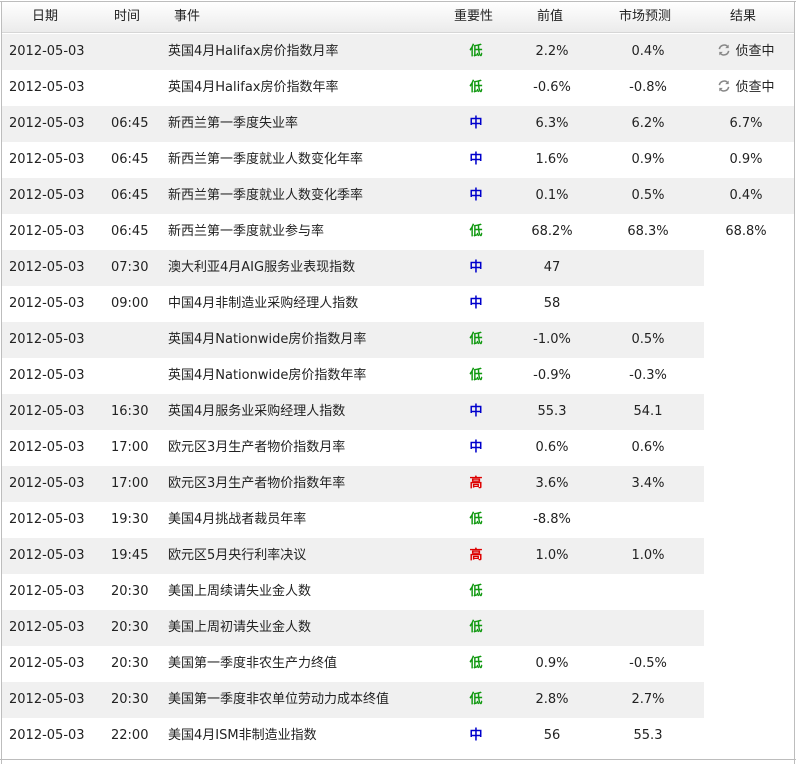 This screenshot has height=764, width=796. I want to click on cell-event: 新西兰第一季度失业率, so click(233, 123).